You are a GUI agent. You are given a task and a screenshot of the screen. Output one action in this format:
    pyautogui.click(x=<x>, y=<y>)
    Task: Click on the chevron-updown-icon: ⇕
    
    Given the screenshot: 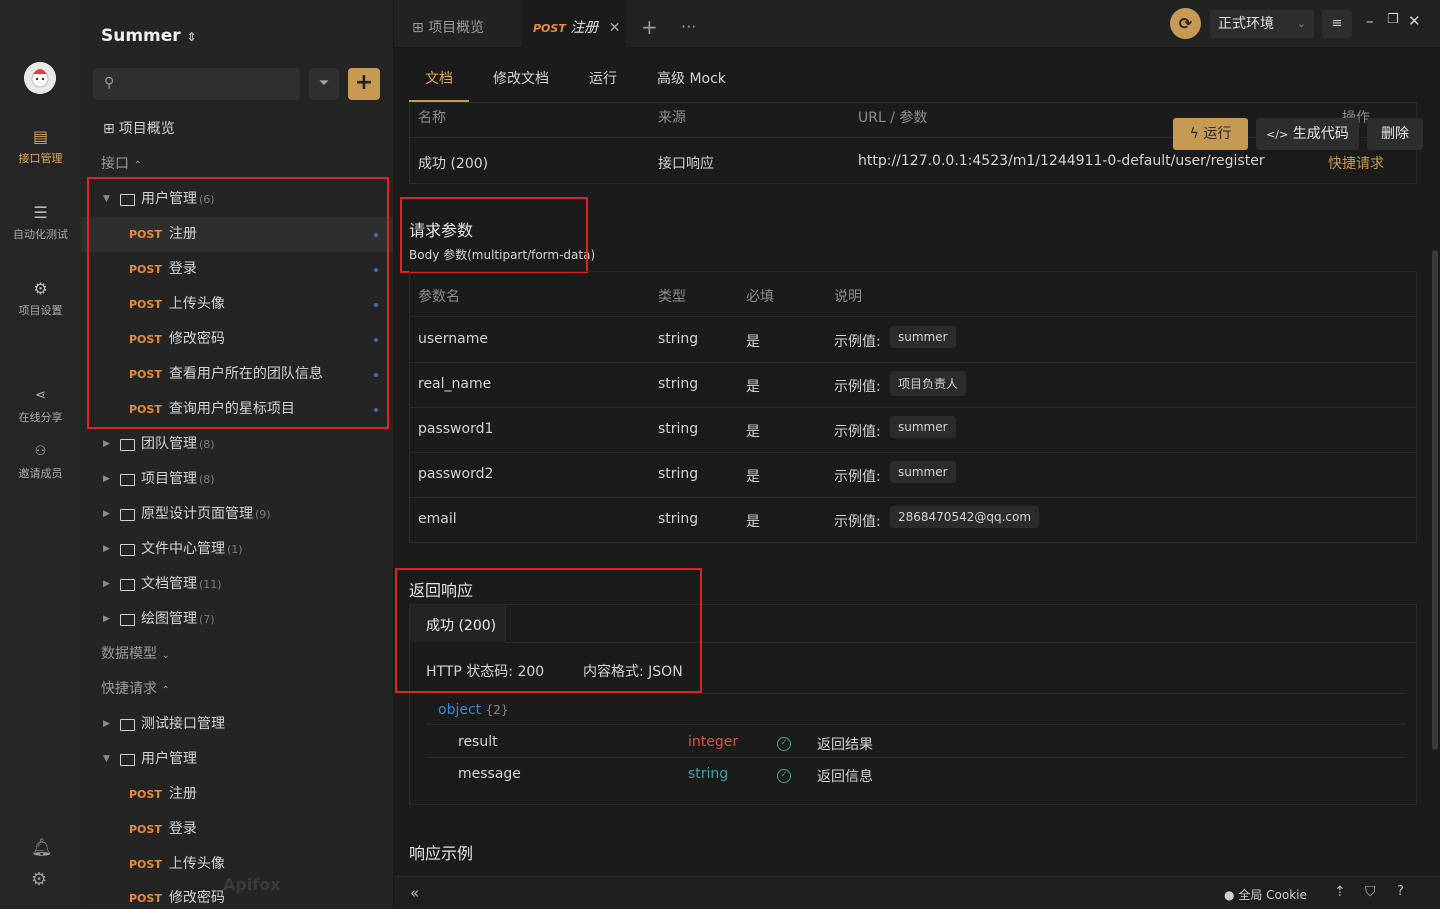 What is the action you would take?
    pyautogui.click(x=191, y=37)
    